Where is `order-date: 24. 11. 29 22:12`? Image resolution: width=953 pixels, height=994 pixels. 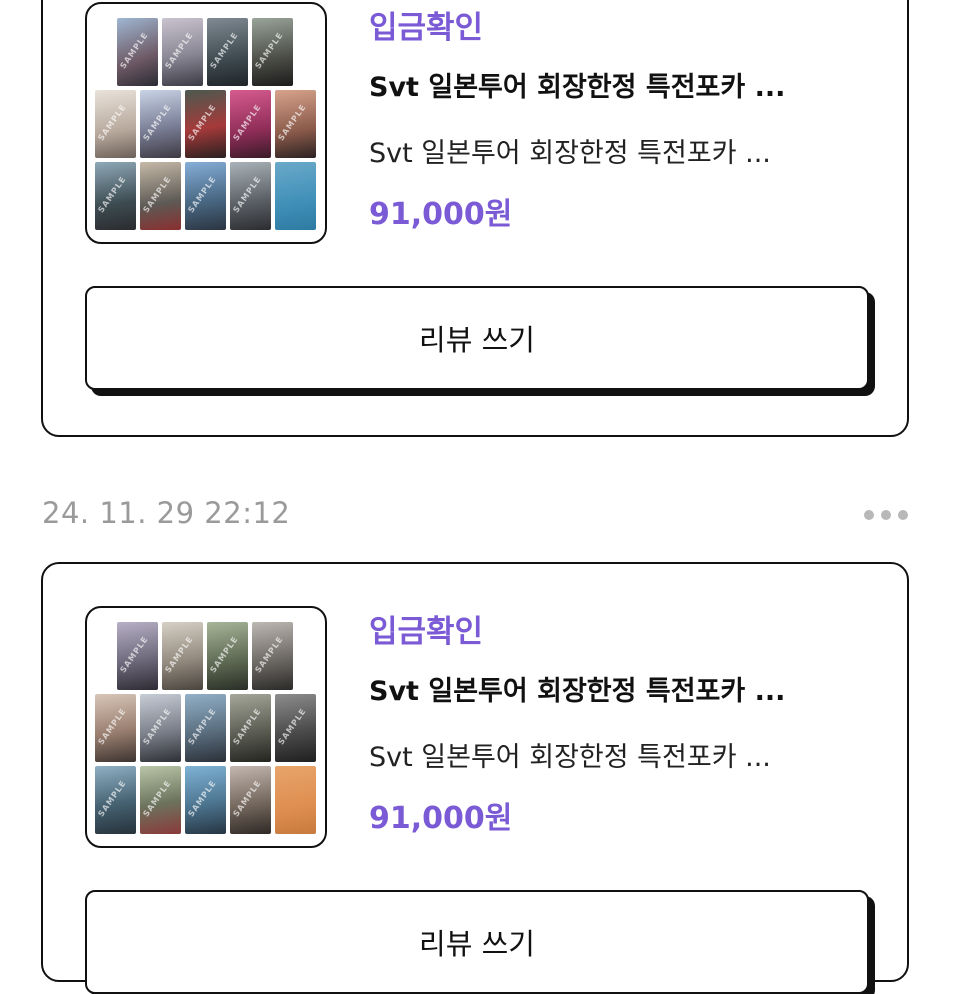
order-date: 24. 11. 29 22:12 is located at coordinates (166, 513).